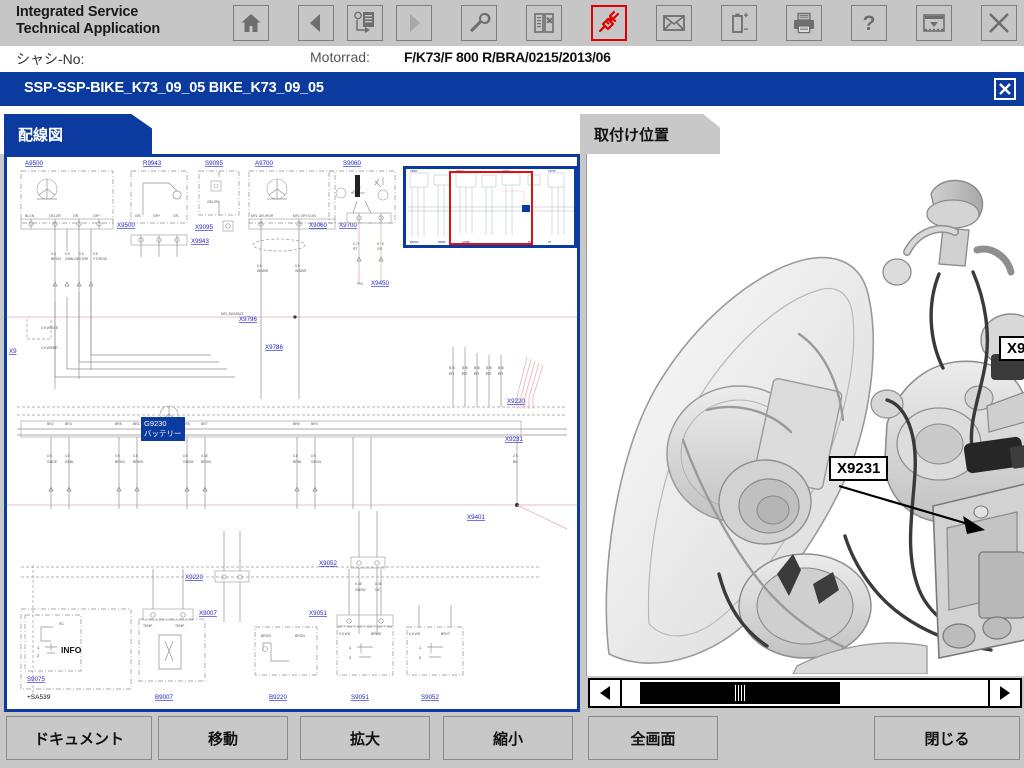  What do you see at coordinates (739, 23) in the screenshot?
I see `battery-button` at bounding box center [739, 23].